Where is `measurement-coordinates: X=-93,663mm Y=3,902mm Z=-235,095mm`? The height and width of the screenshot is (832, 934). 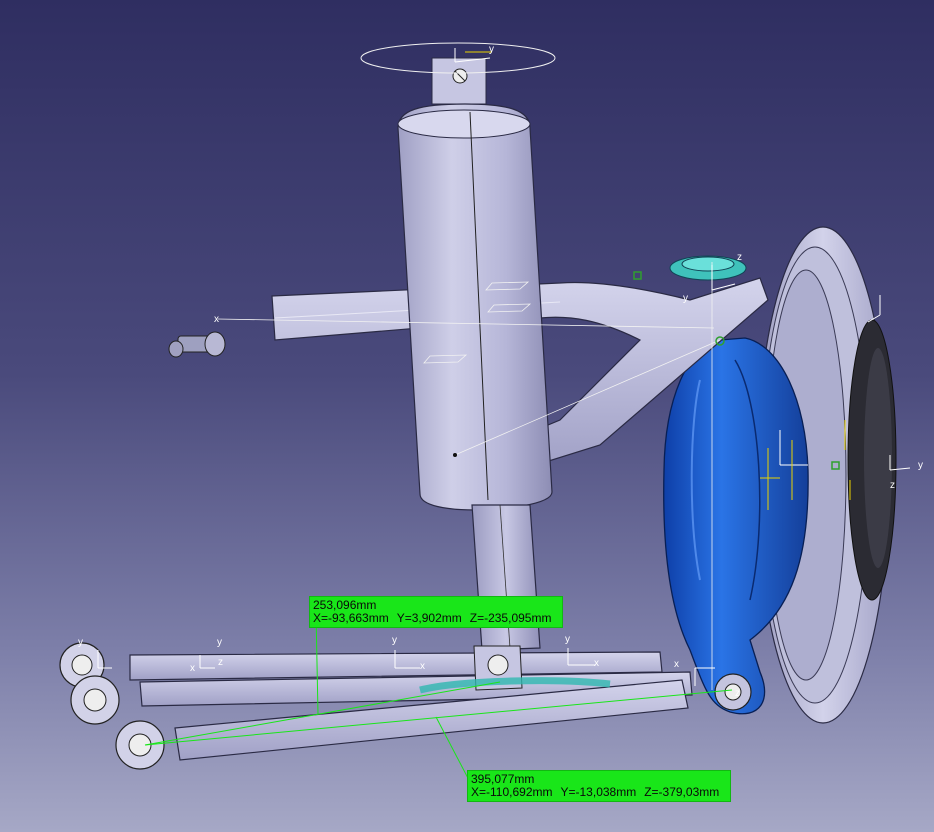 measurement-coordinates: X=-93,663mm Y=3,902mm Z=-235,095mm is located at coordinates (436, 618).